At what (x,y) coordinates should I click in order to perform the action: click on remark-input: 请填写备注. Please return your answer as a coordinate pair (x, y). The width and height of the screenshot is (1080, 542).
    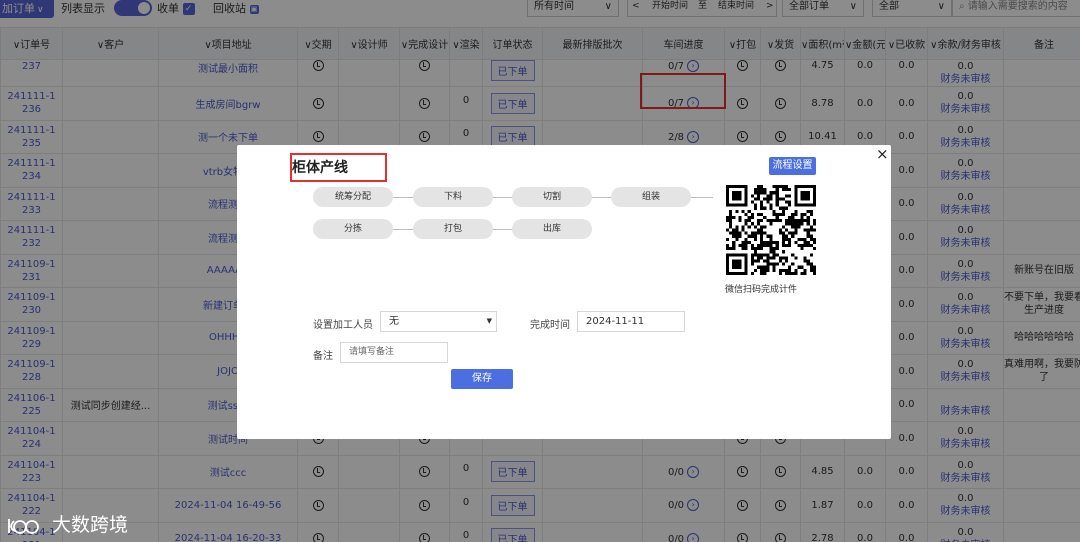
    Looking at the image, I should click on (394, 352).